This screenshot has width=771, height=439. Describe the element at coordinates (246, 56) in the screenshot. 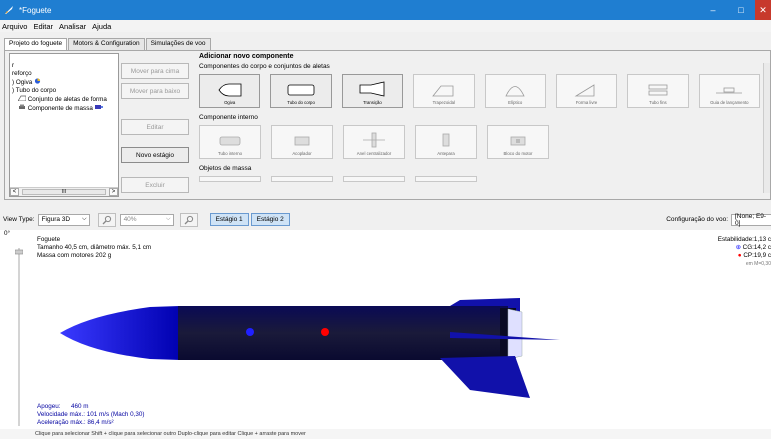

I see `add-component-header: Adicionar novo componente` at that location.